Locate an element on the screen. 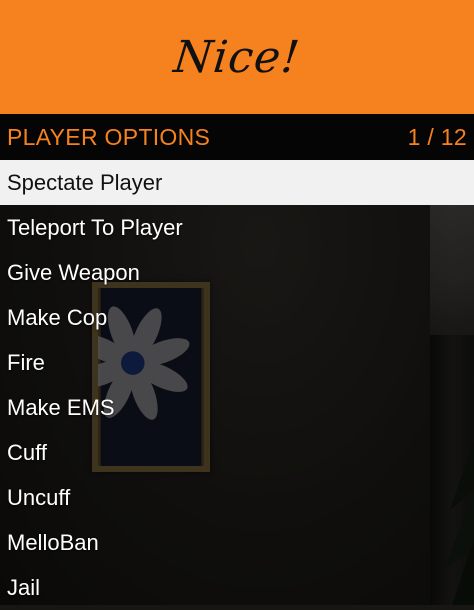 The height and width of the screenshot is (610, 474). menu-item-make-ems: Make EMS is located at coordinates (237, 407).